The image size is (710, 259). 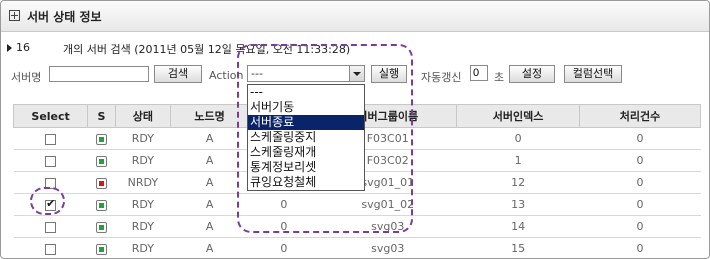 I want to click on row-index: 15, so click(x=518, y=247).